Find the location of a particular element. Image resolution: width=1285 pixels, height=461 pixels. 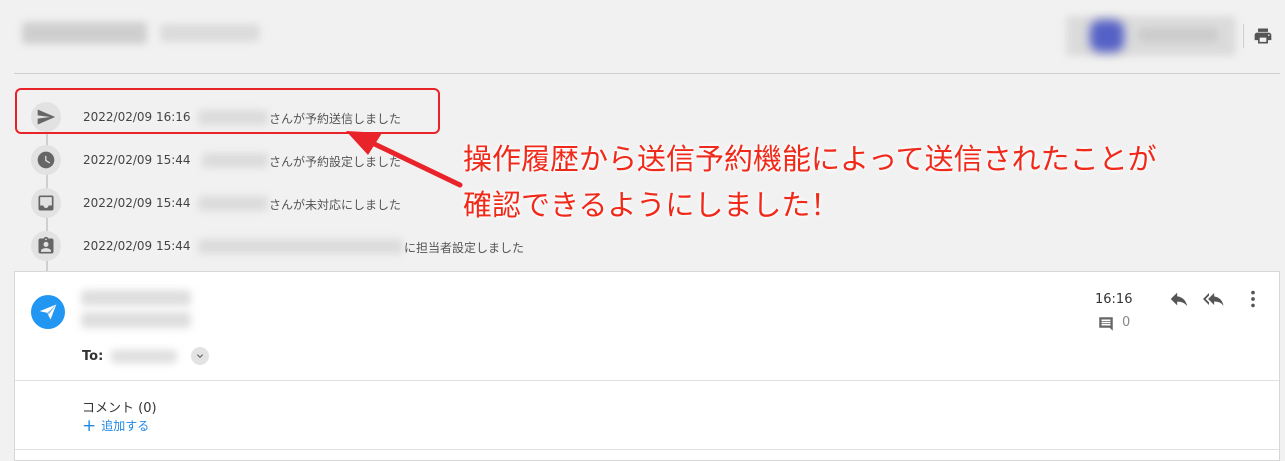

card-separator is located at coordinates (647, 380).